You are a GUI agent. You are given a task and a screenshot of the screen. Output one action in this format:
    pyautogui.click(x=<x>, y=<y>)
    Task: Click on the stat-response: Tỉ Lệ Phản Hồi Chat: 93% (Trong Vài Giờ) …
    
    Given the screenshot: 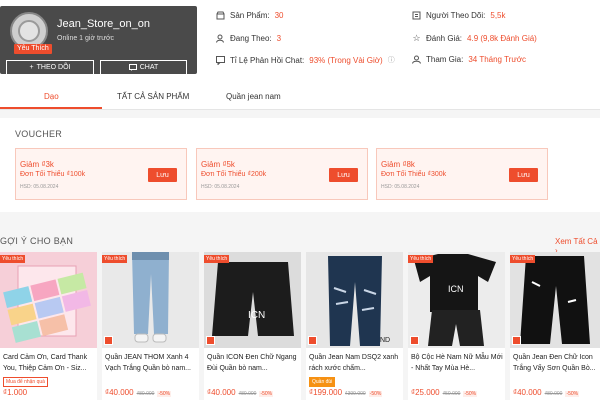 What is the action you would take?
    pyautogui.click(x=305, y=60)
    